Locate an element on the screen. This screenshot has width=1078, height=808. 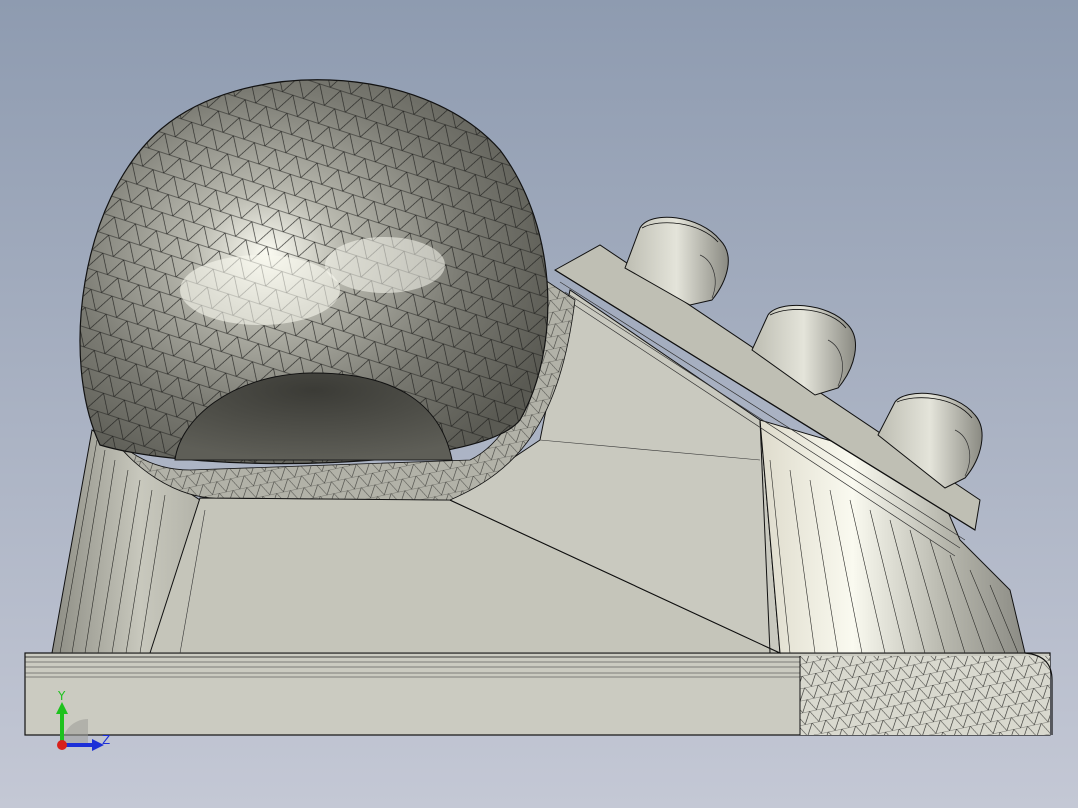
base-plate is located at coordinates (538, 694).